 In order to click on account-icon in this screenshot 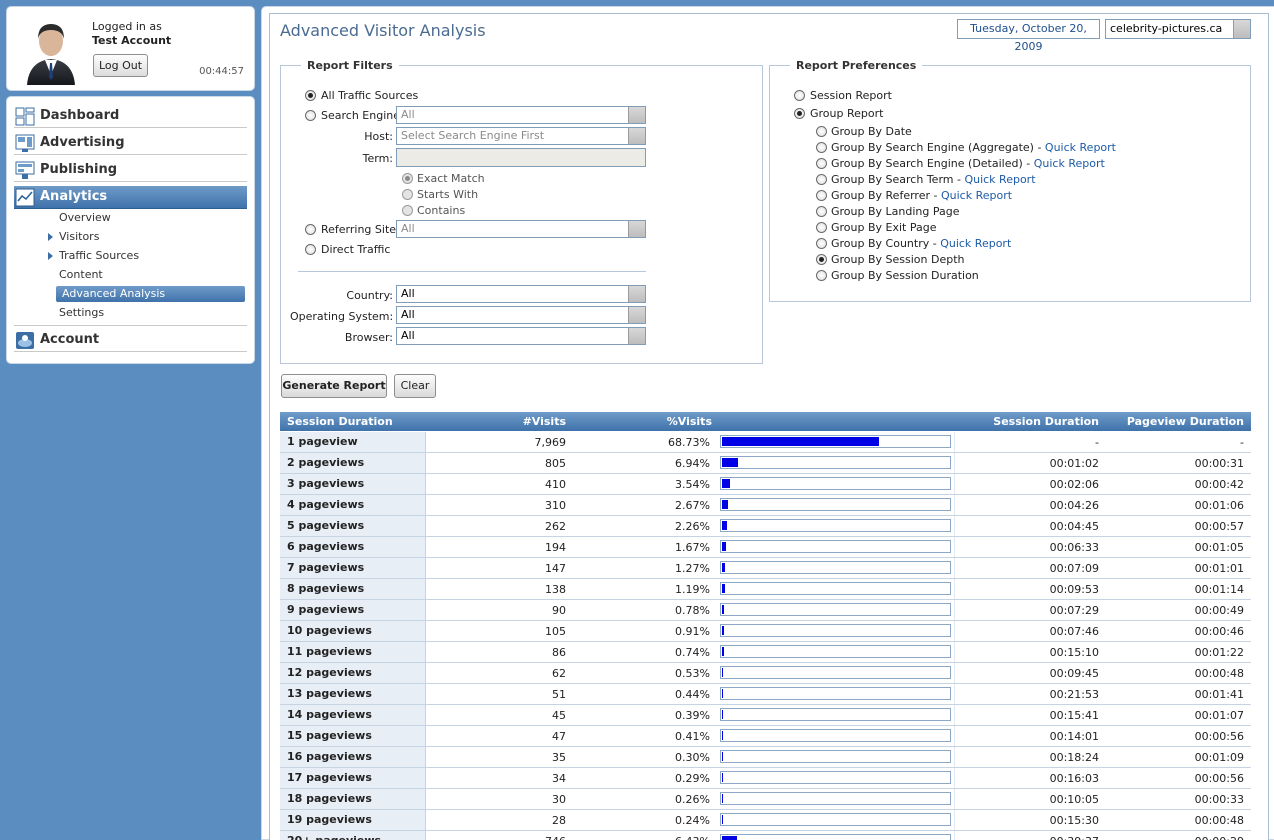, I will do `click(25, 340)`.